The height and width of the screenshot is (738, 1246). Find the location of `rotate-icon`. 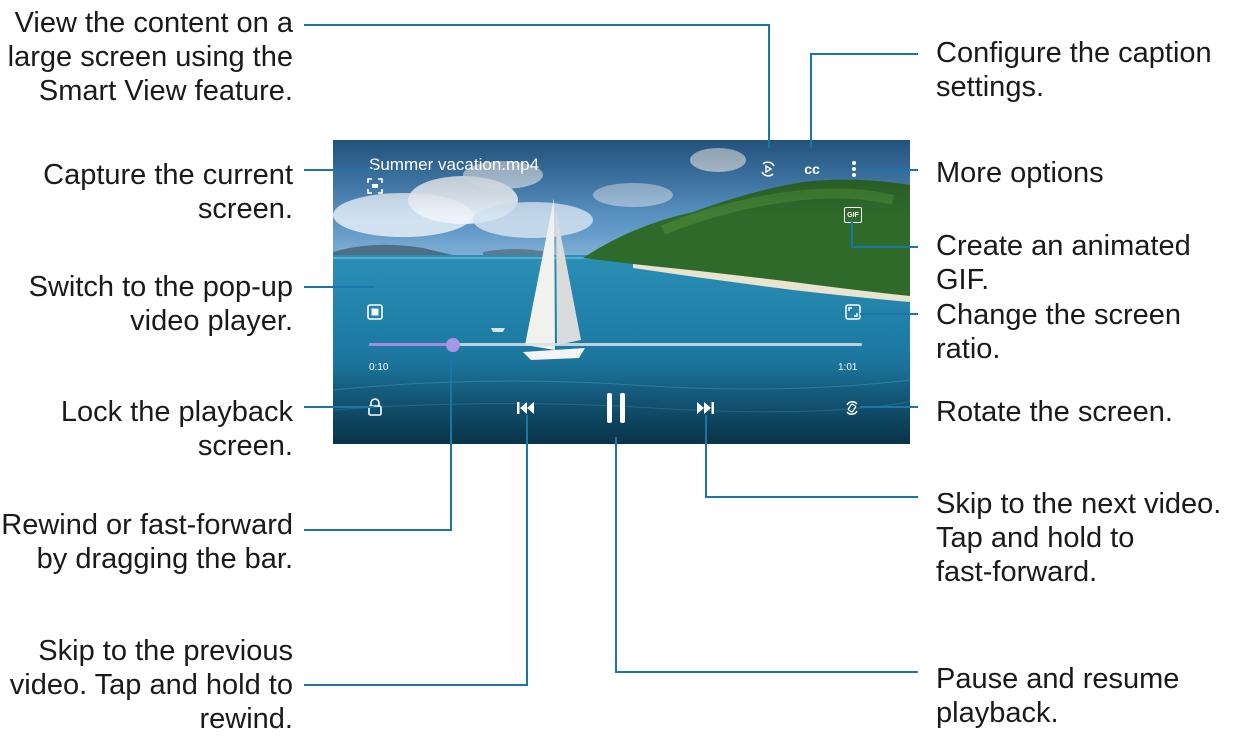

rotate-icon is located at coordinates (852, 408).